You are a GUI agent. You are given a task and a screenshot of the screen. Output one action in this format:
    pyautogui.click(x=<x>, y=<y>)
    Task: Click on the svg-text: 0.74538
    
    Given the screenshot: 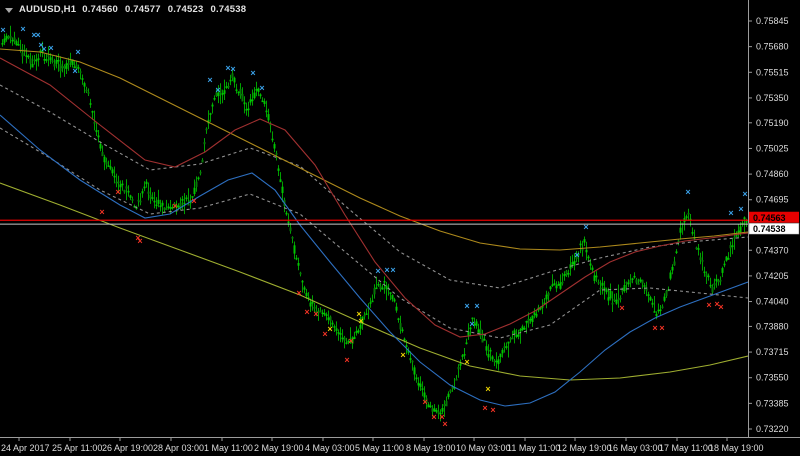 What is the action you would take?
    pyautogui.click(x=769, y=229)
    